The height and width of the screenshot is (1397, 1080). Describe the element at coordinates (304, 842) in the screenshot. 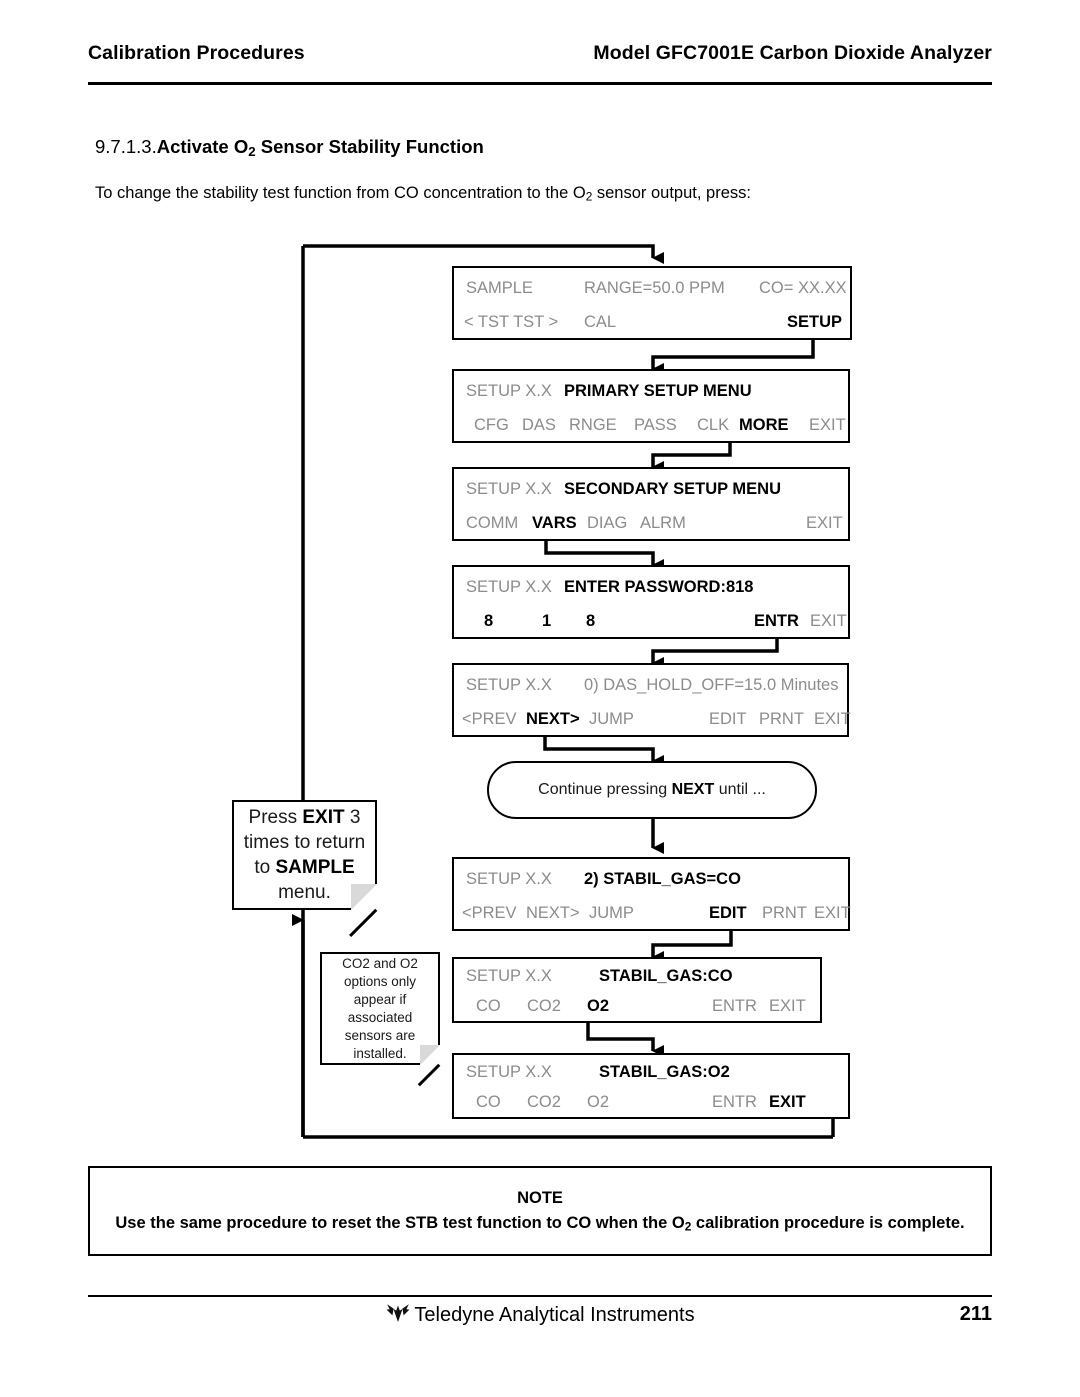

I see `note-line-2: times to return` at that location.